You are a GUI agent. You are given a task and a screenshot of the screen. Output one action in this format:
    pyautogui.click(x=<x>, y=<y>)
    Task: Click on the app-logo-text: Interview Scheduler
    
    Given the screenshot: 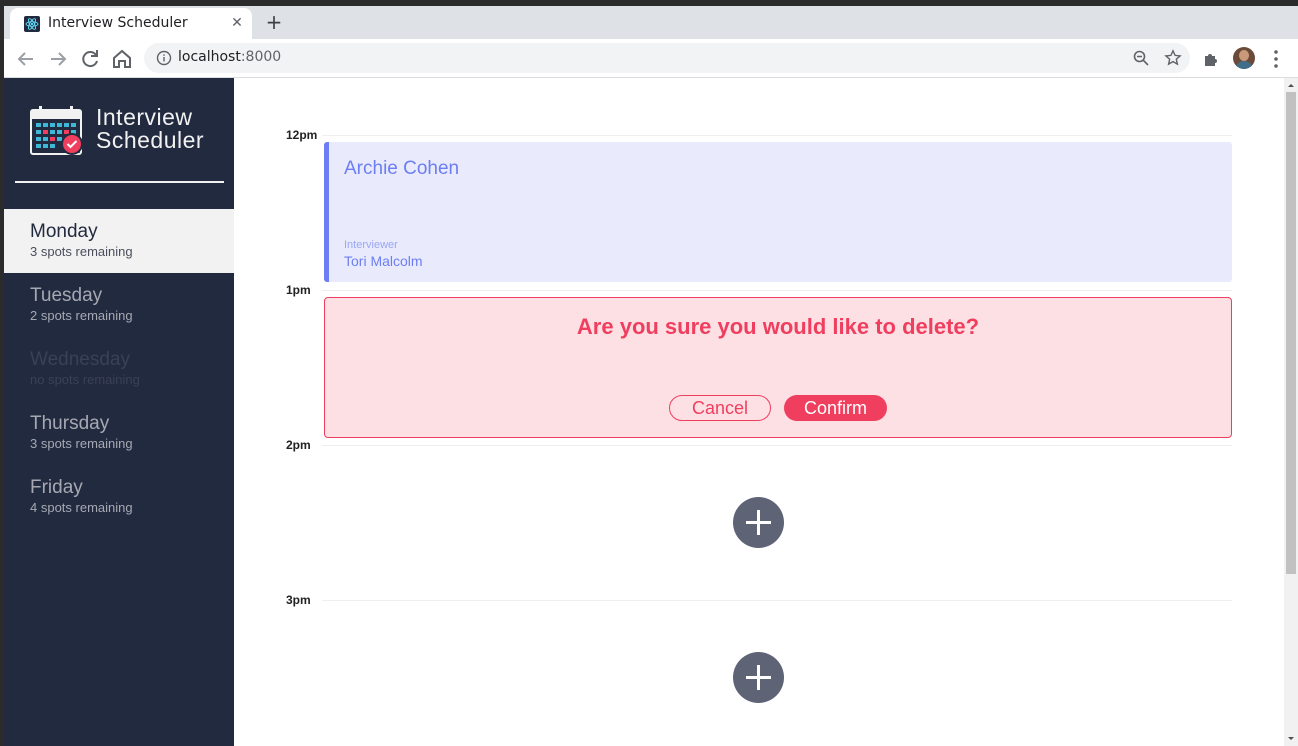 What is the action you would take?
    pyautogui.click(x=150, y=129)
    